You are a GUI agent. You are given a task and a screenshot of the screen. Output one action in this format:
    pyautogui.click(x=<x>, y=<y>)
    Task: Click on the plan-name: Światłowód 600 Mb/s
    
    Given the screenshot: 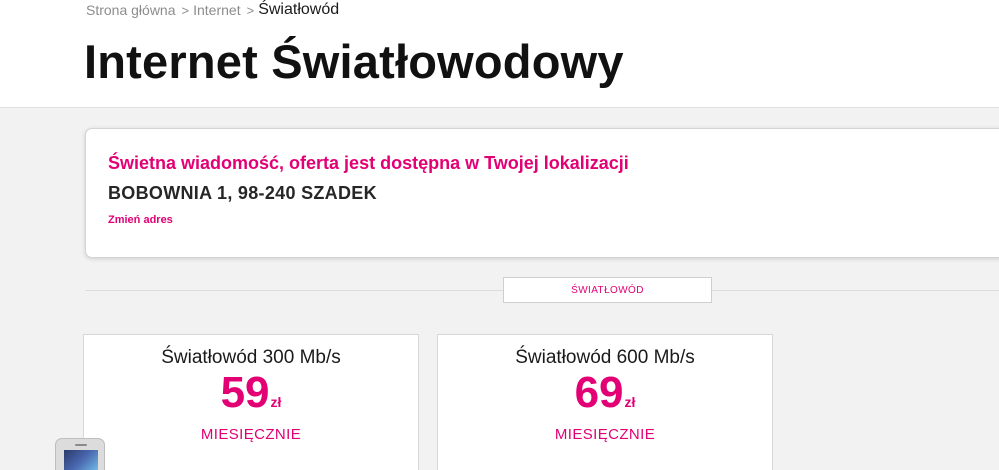 What is the action you would take?
    pyautogui.click(x=605, y=357)
    